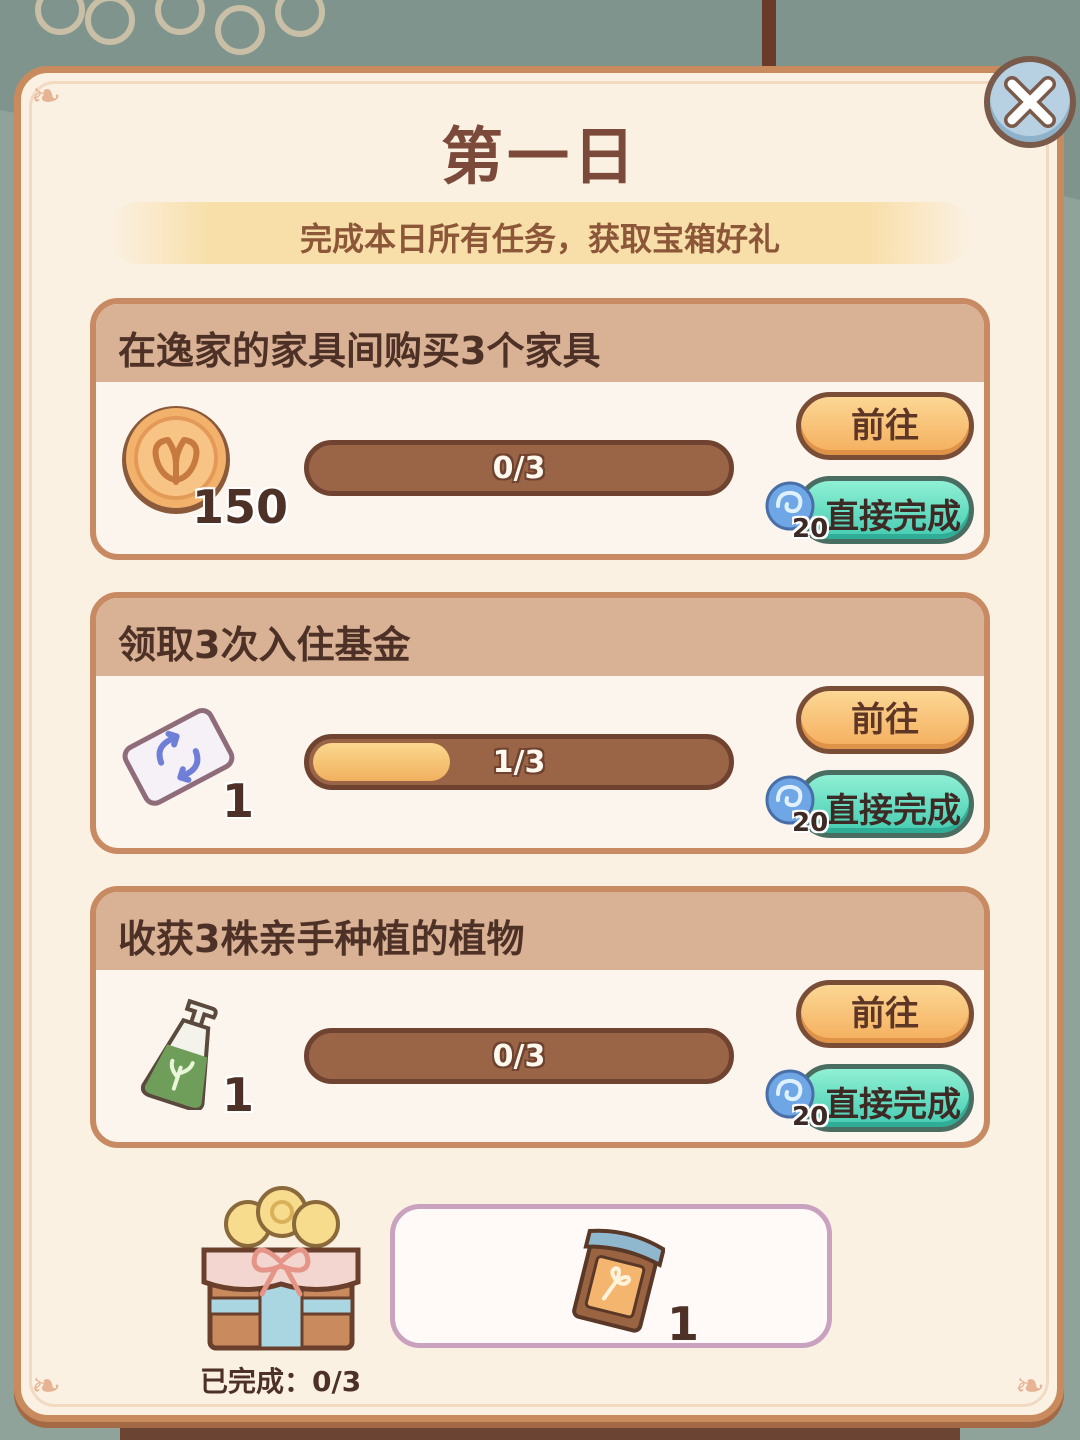 Image resolution: width=1080 pixels, height=1440 pixels. What do you see at coordinates (539, 239) in the screenshot?
I see `dialog-subtitle: 完成本日所有任务，获取宝箱好礼` at bounding box center [539, 239].